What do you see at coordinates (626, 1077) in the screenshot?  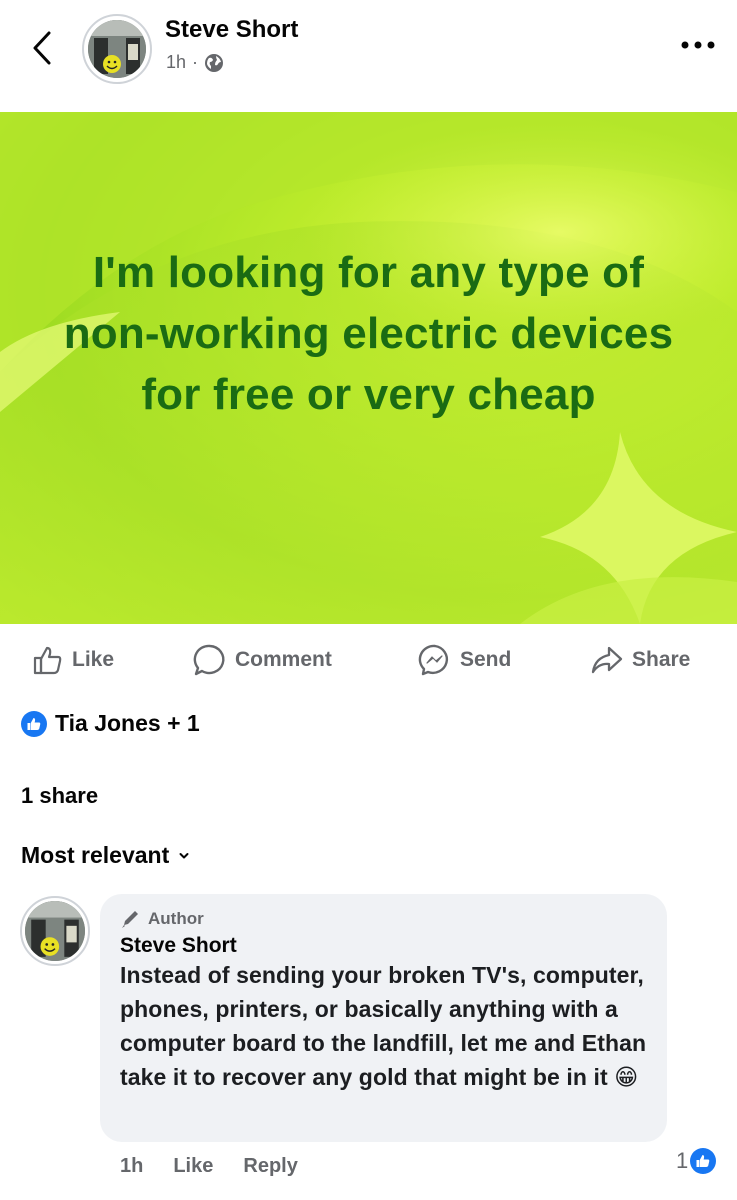 I see `grinning-emoji-icon: 😁` at bounding box center [626, 1077].